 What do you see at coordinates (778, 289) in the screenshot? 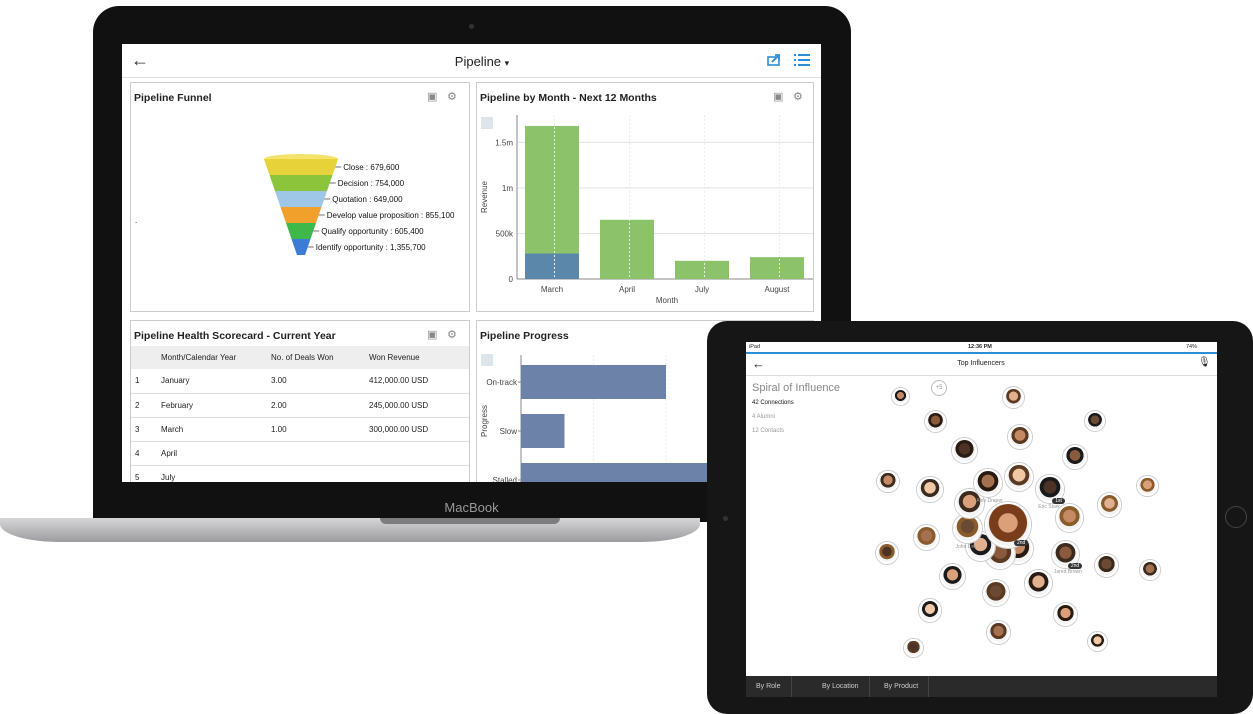
I see `x-tick-label: August` at bounding box center [778, 289].